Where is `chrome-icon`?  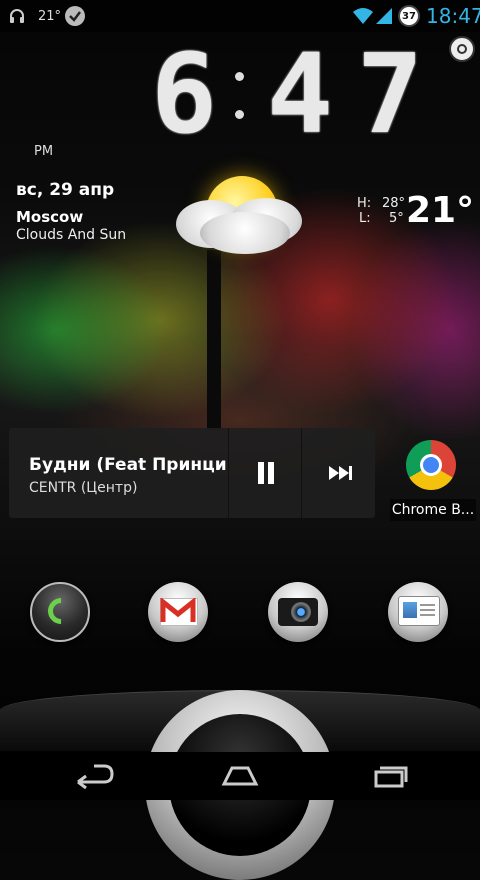
chrome-icon is located at coordinates (431, 465).